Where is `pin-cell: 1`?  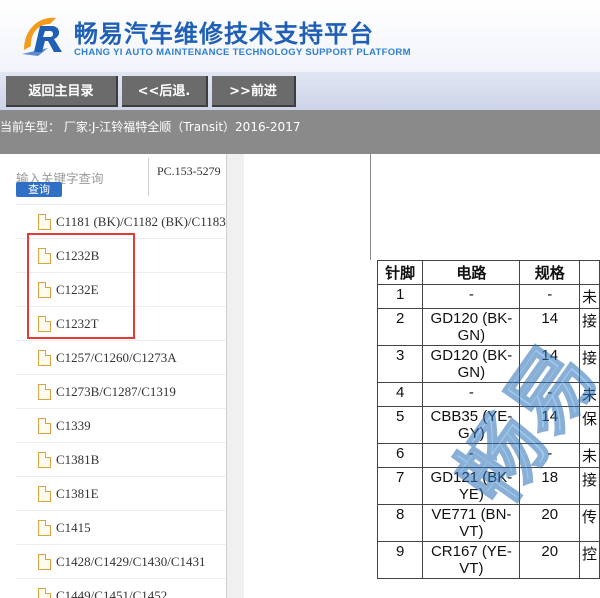
pin-cell: 1 is located at coordinates (400, 296).